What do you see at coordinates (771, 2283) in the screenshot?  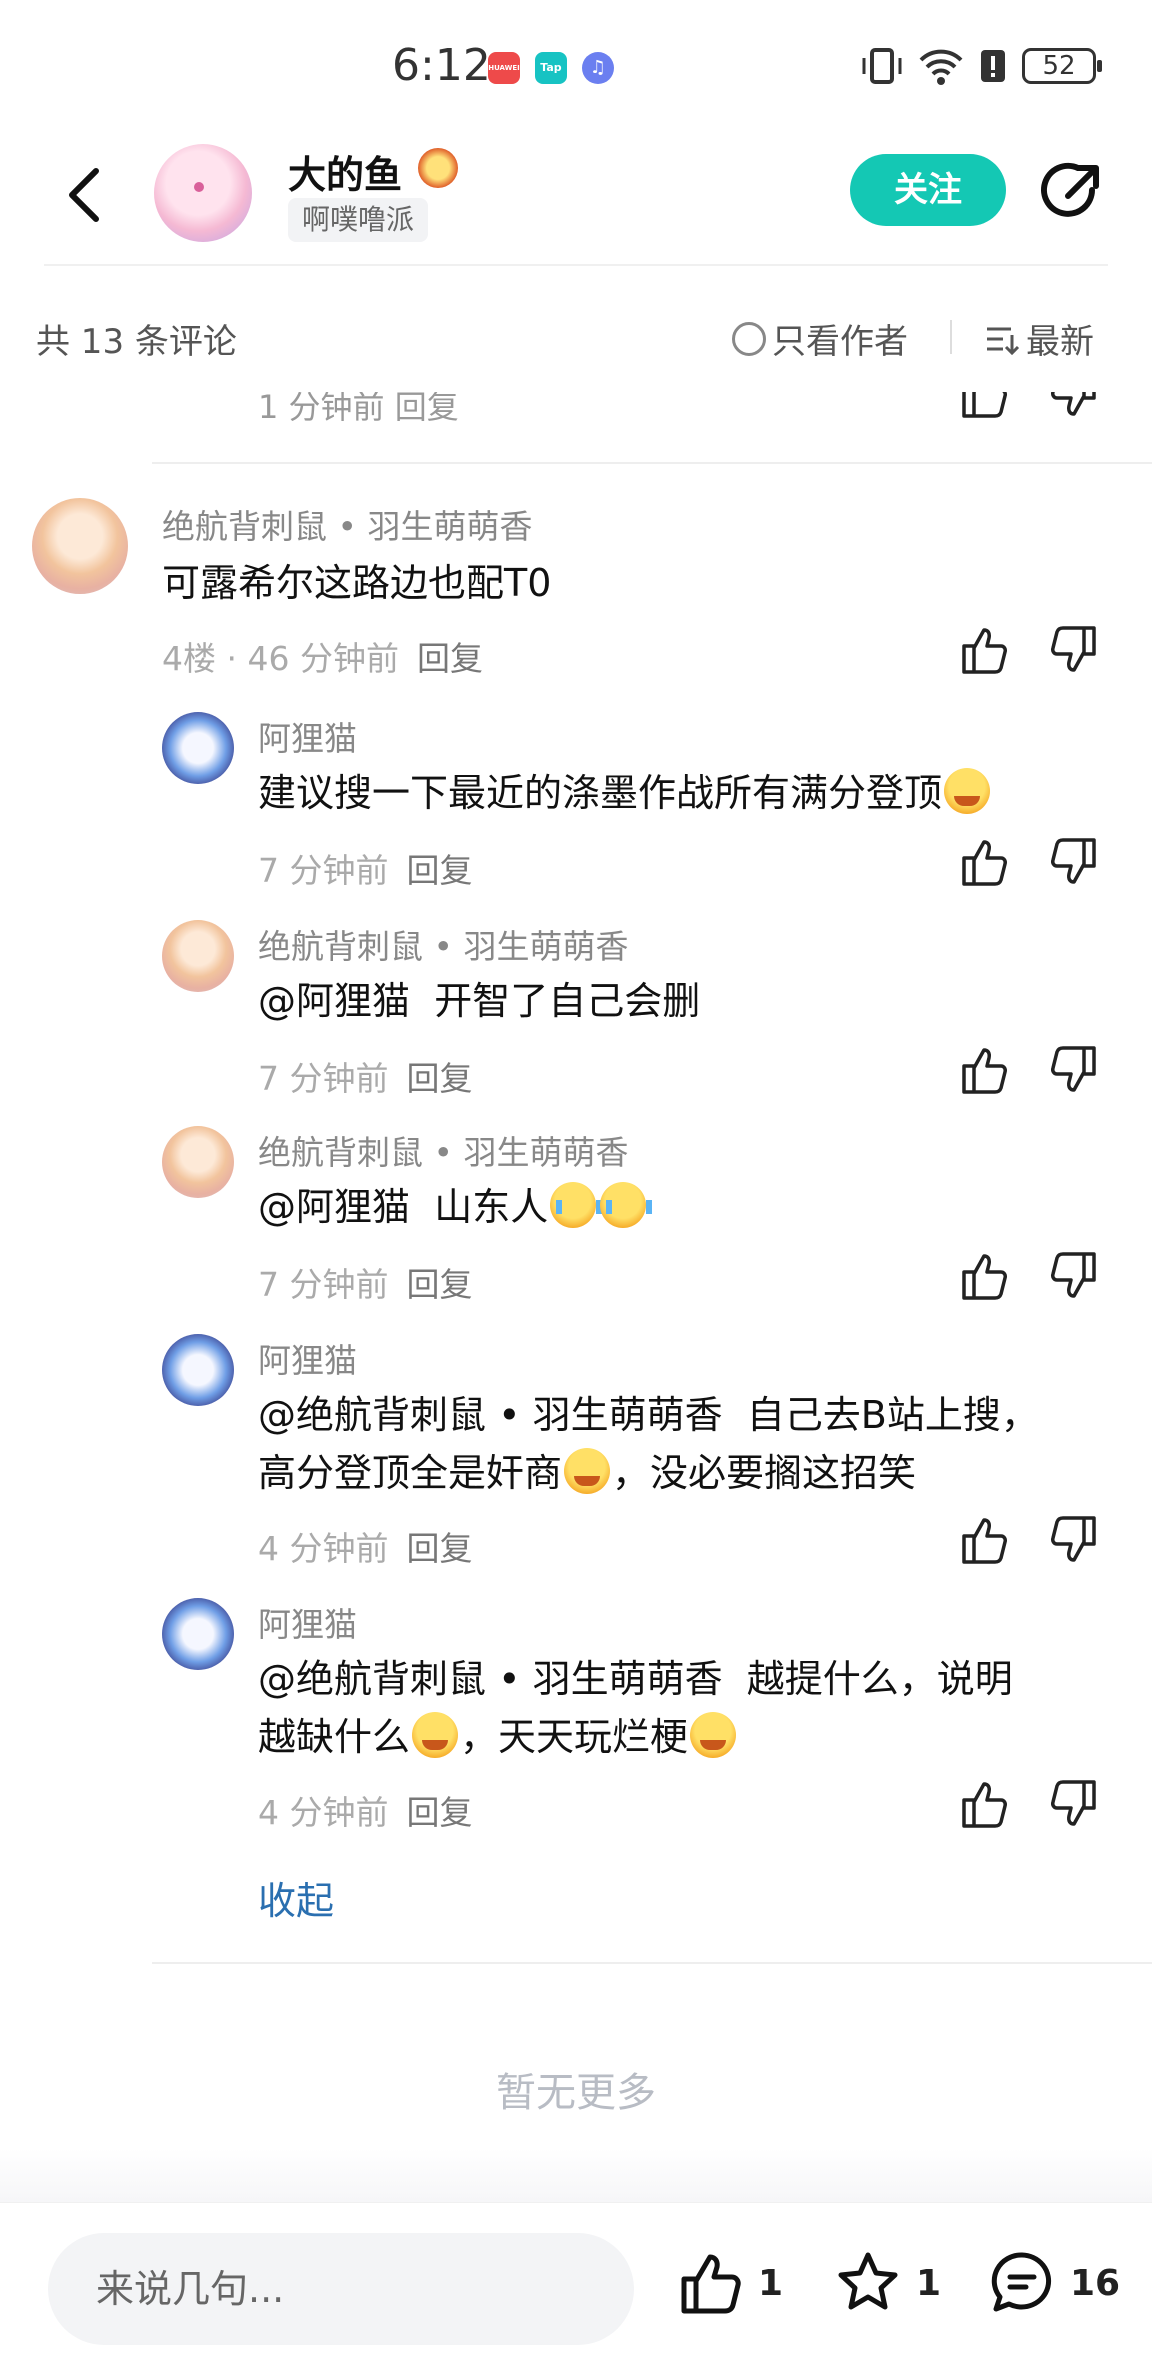 I see `like-count: 1` at bounding box center [771, 2283].